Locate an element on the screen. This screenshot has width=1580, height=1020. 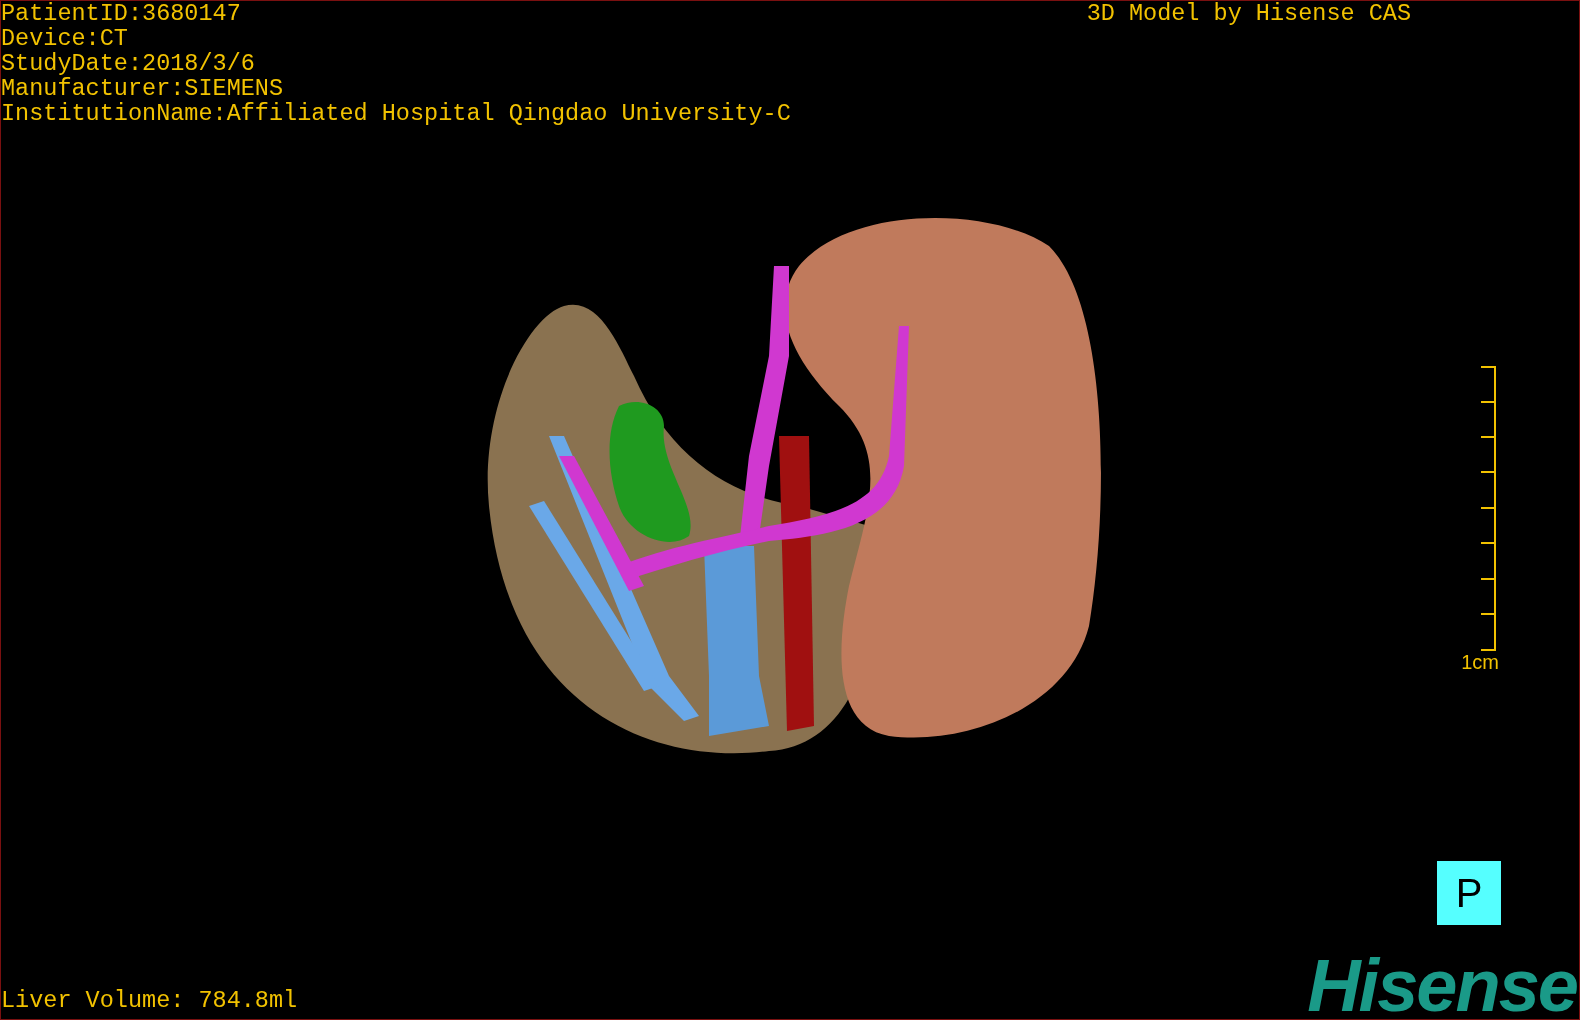
info-line: Device:CT is located at coordinates (65, 38).